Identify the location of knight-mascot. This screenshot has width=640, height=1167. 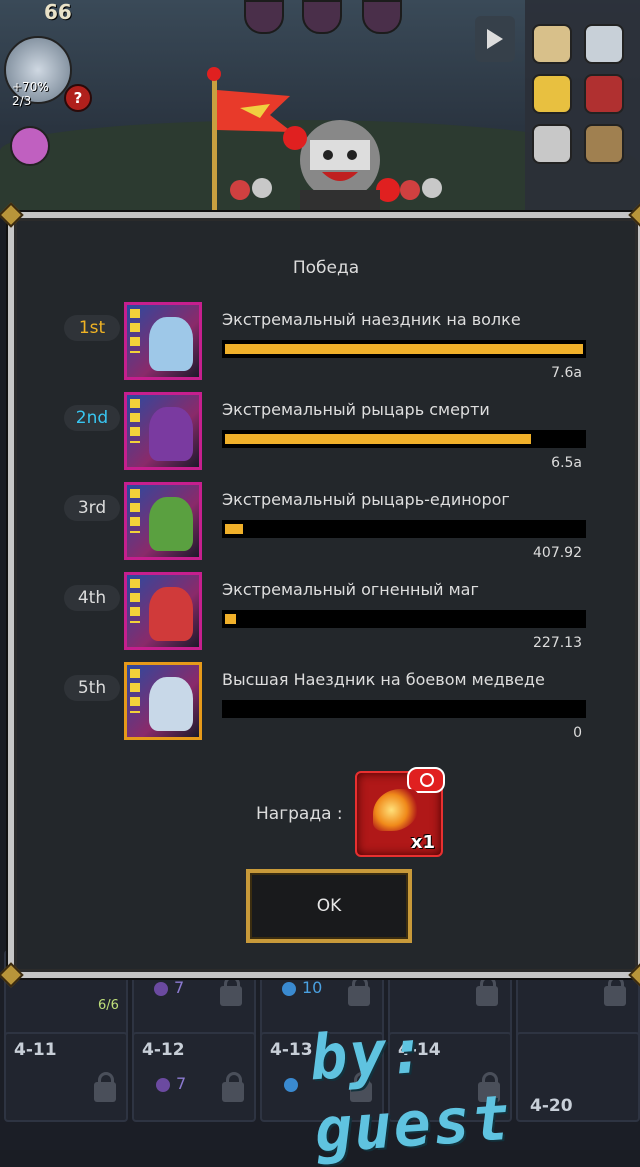
(324, 141).